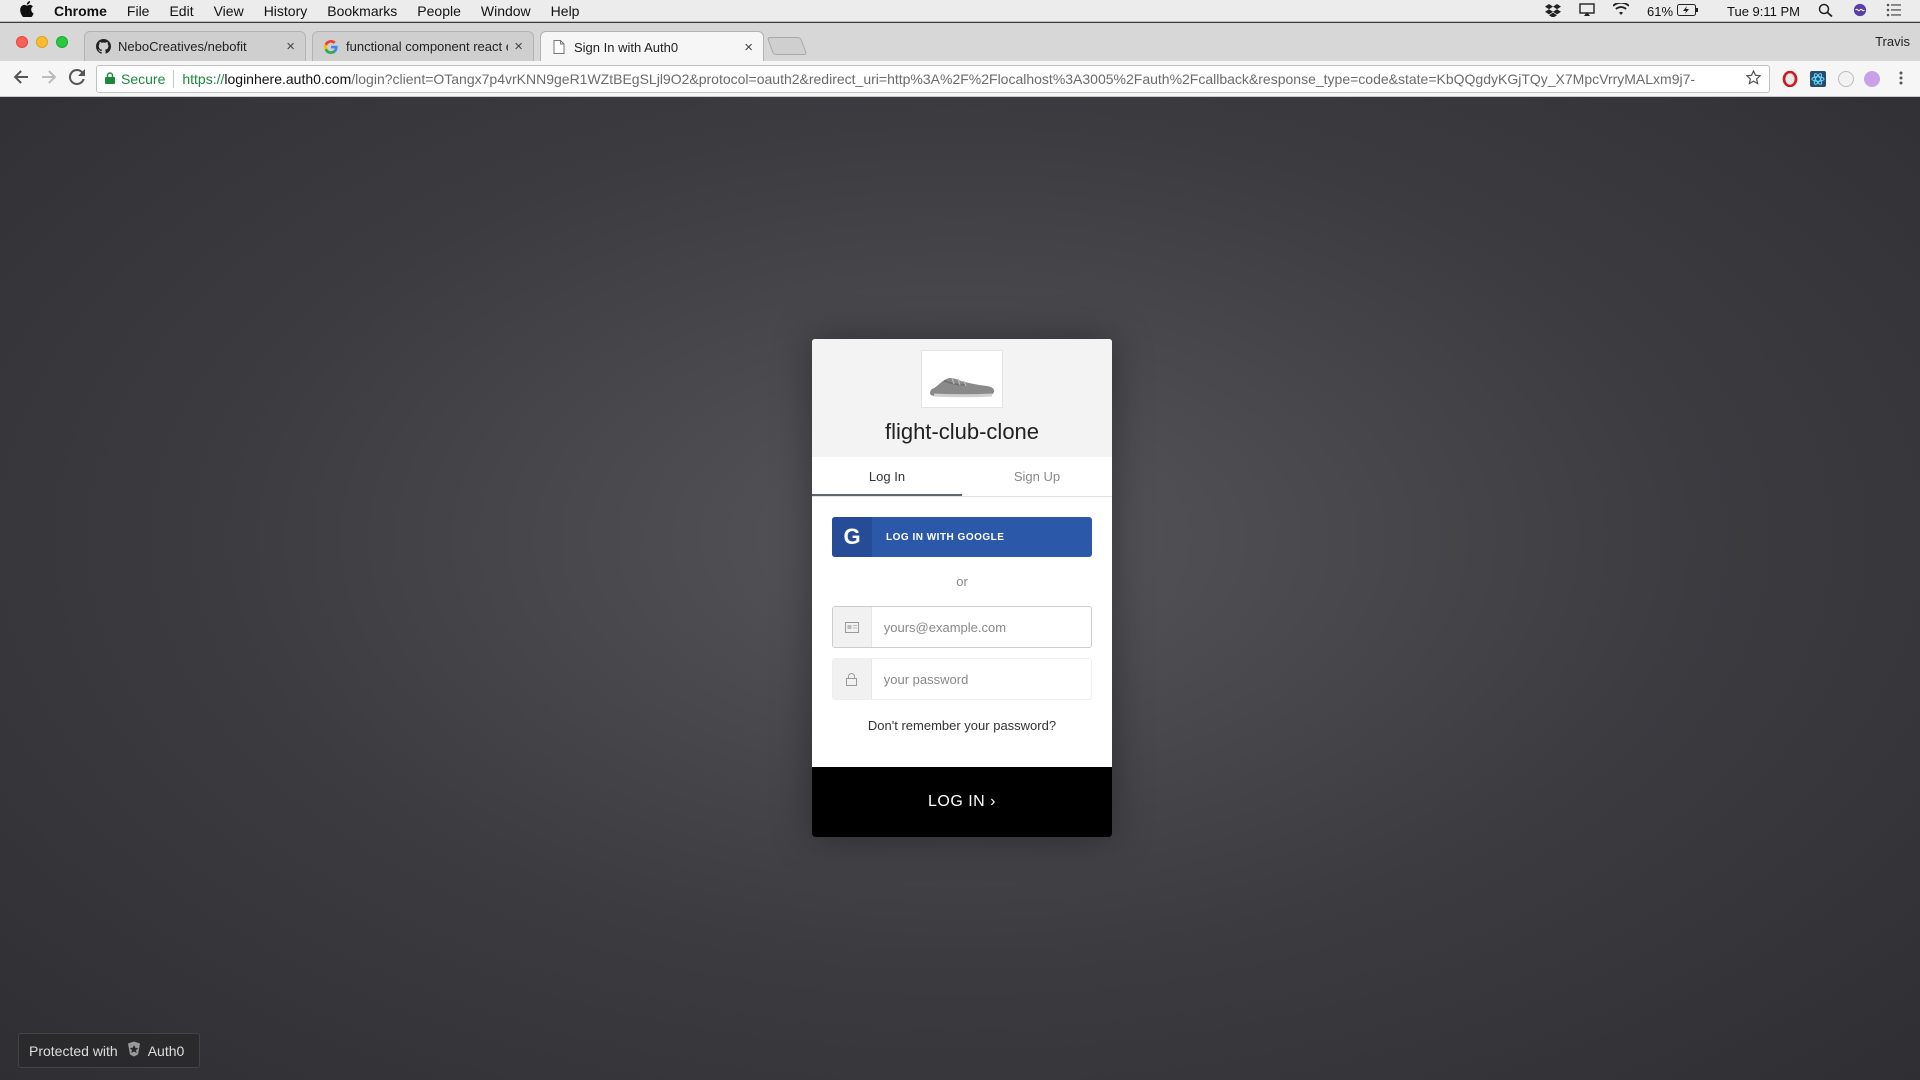 The width and height of the screenshot is (1920, 1080). Describe the element at coordinates (626, 47) in the screenshot. I see `tab-title: Sign In with Auth0` at that location.